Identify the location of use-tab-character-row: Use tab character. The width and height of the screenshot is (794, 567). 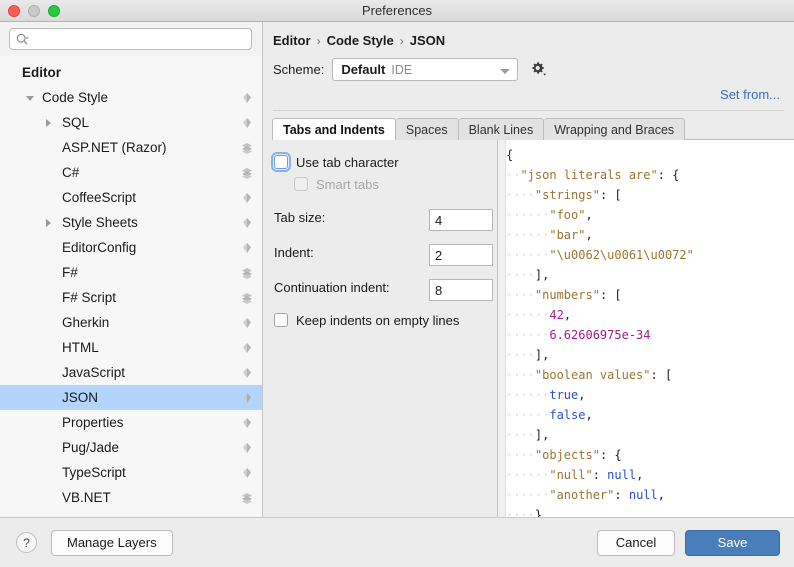
(384, 162).